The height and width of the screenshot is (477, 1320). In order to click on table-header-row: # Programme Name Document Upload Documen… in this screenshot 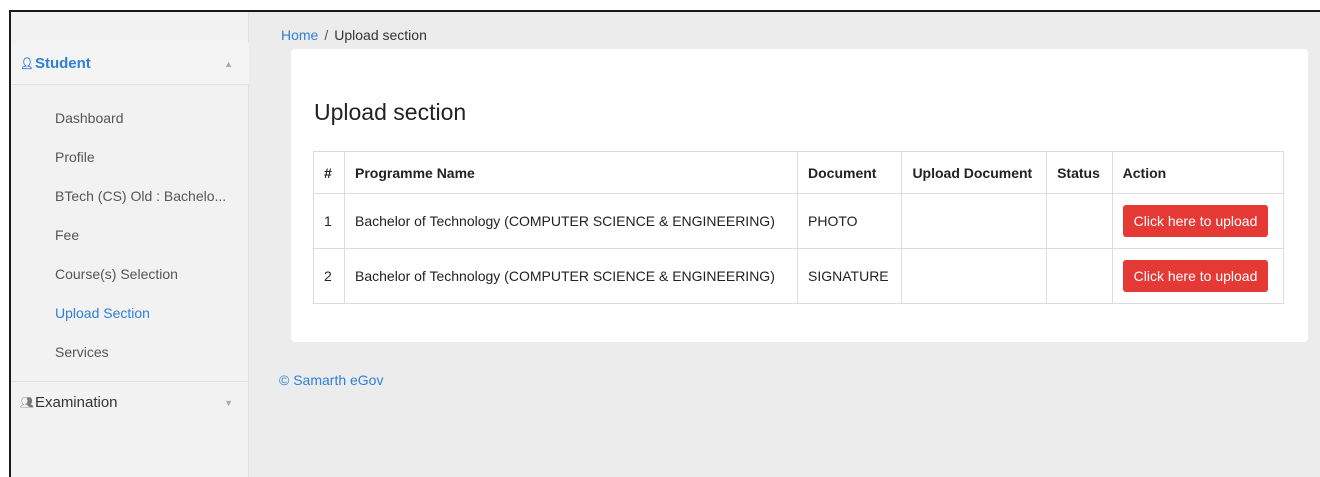, I will do `click(799, 172)`.